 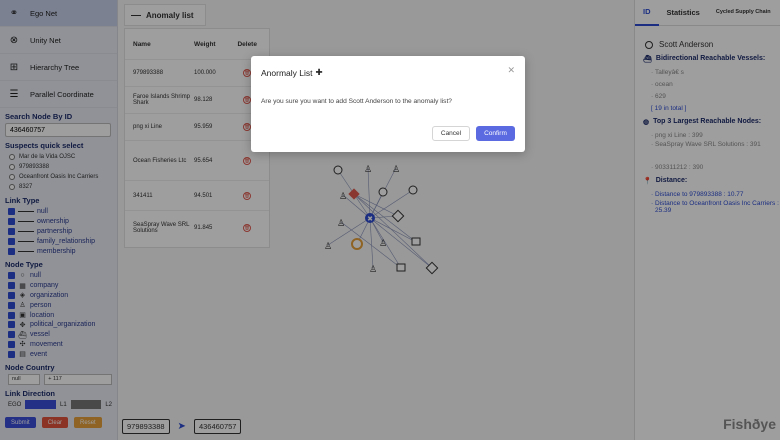 What do you see at coordinates (287, 72) in the screenshot?
I see `modal-title: Anormaly List` at bounding box center [287, 72].